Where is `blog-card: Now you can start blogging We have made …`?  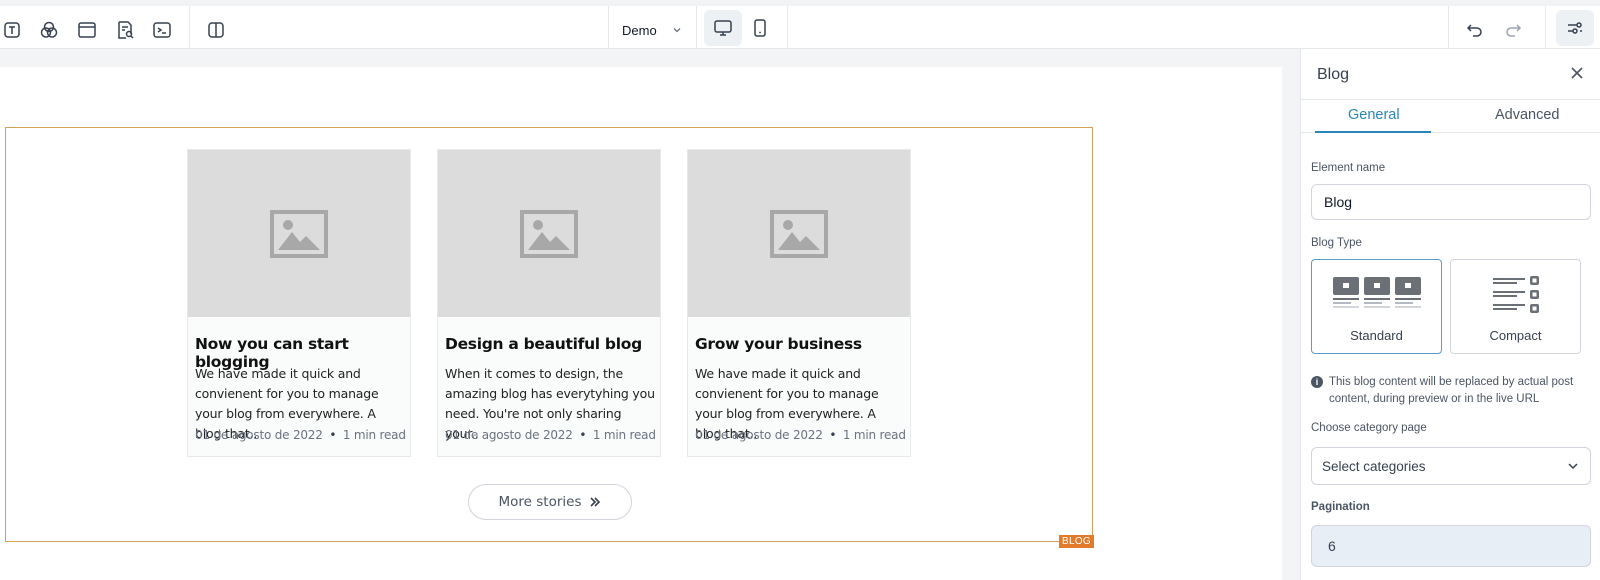 blog-card: Now you can start blogging We have made … is located at coordinates (299, 303).